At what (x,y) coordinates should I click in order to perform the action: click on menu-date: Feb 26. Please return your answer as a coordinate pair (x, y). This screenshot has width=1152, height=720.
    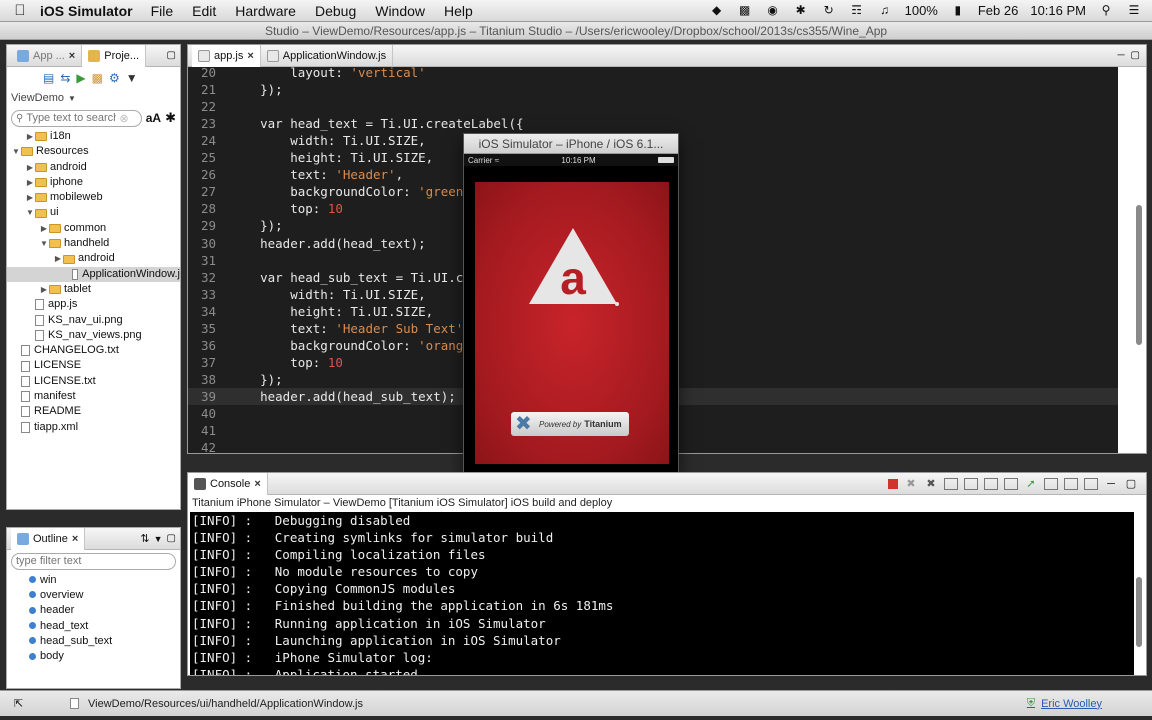
    Looking at the image, I should click on (998, 10).